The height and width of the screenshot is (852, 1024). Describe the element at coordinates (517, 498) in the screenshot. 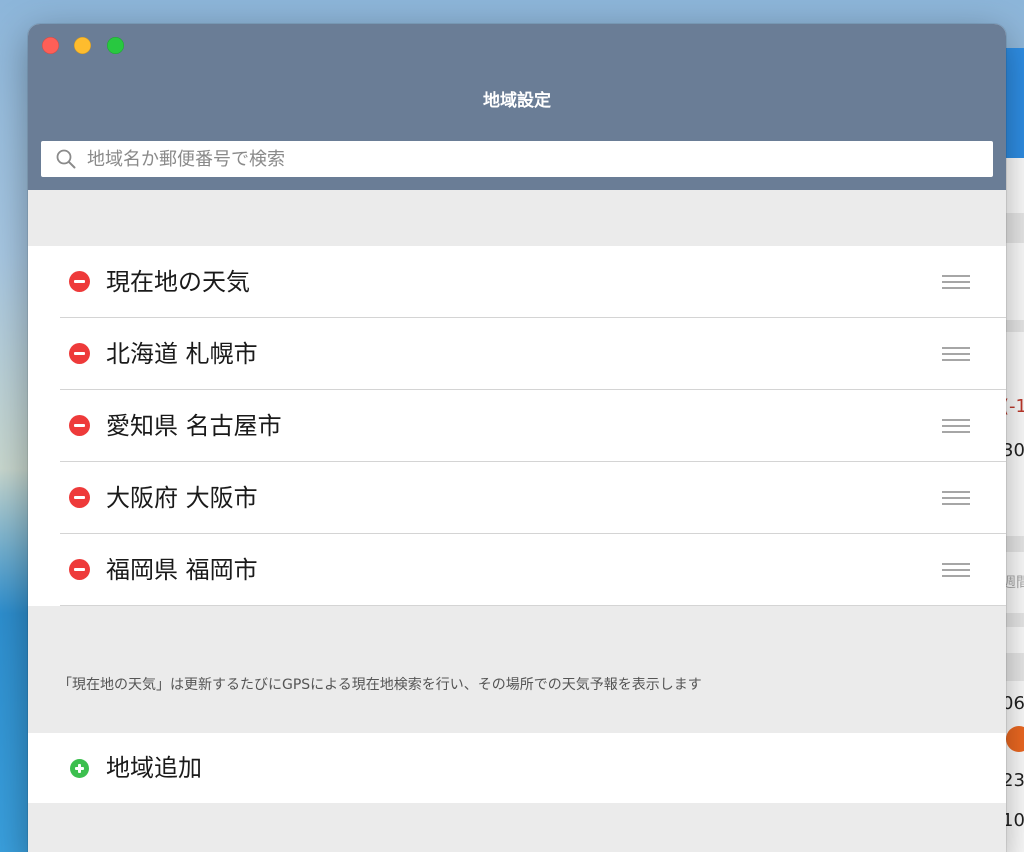

I see `location-row: 大阪府 大阪市` at that location.